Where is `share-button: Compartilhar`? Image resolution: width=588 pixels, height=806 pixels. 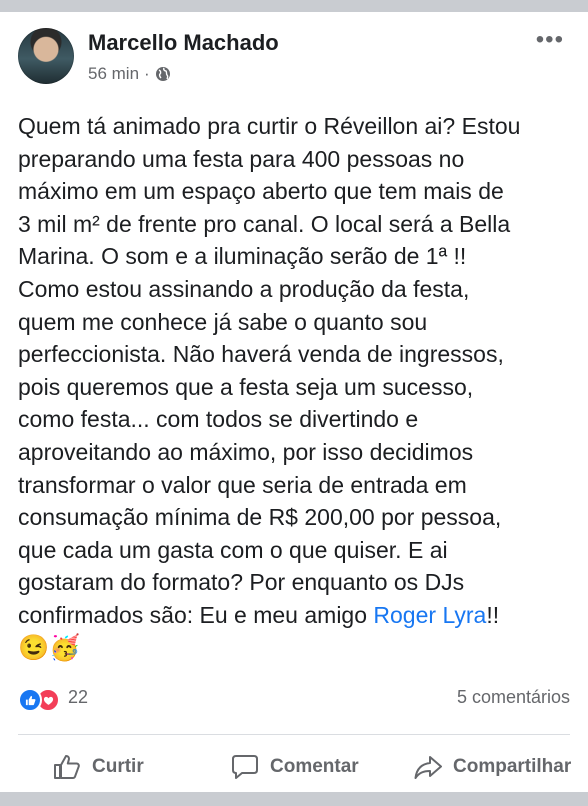
share-button: Compartilhar is located at coordinates (492, 767).